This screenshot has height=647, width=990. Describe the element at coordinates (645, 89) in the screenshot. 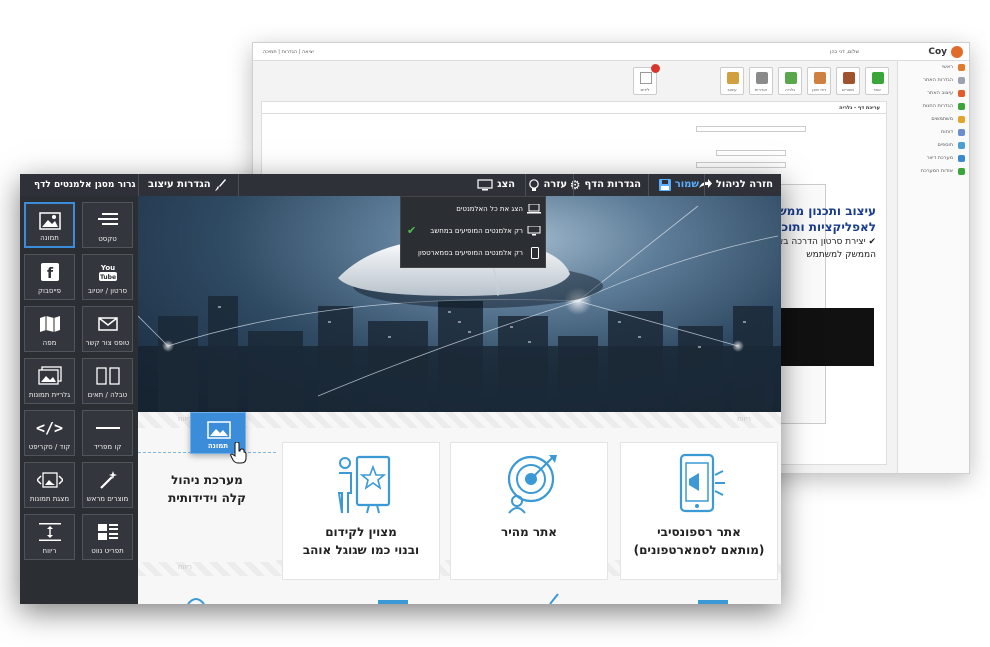

I see `tool-label: לידים` at that location.